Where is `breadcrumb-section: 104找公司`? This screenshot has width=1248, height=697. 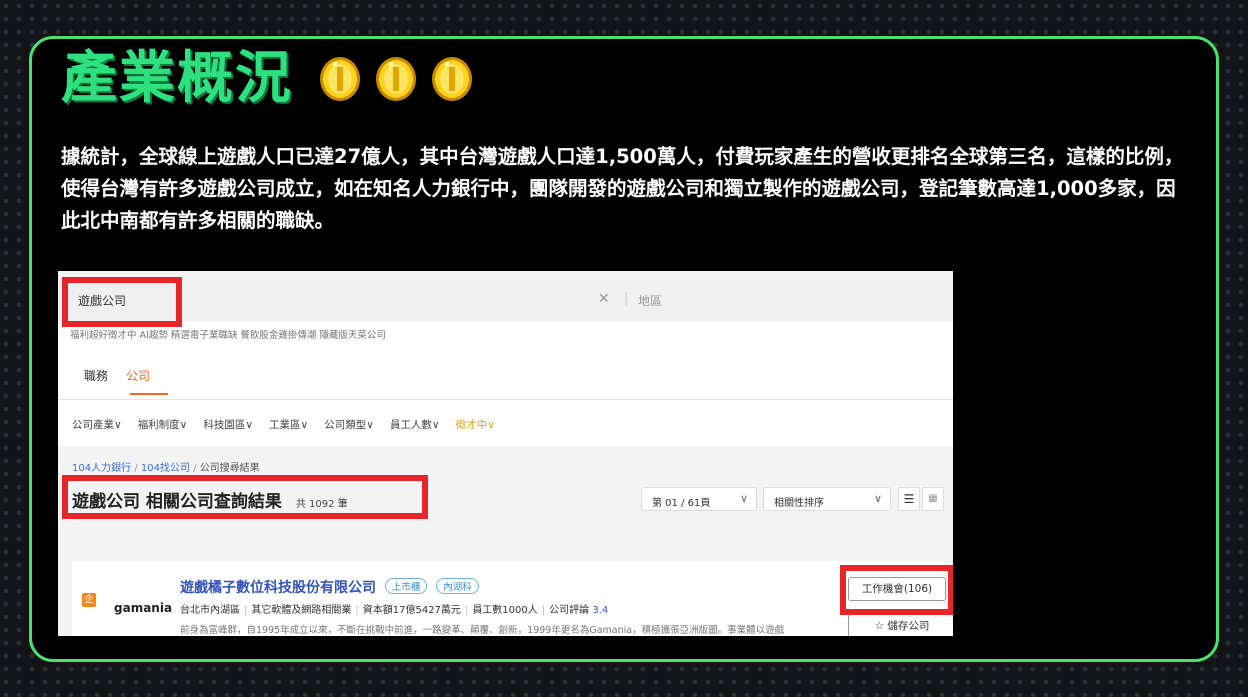
breadcrumb-section: 104找公司 is located at coordinates (165, 468).